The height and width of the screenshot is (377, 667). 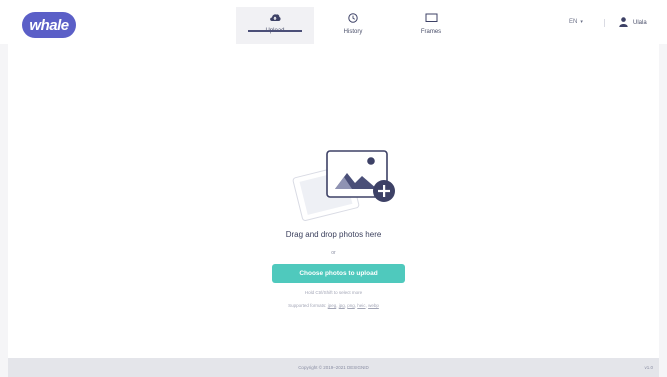 What do you see at coordinates (333, 234) in the screenshot?
I see `drag-drop-text: Drag and drop photos here` at bounding box center [333, 234].